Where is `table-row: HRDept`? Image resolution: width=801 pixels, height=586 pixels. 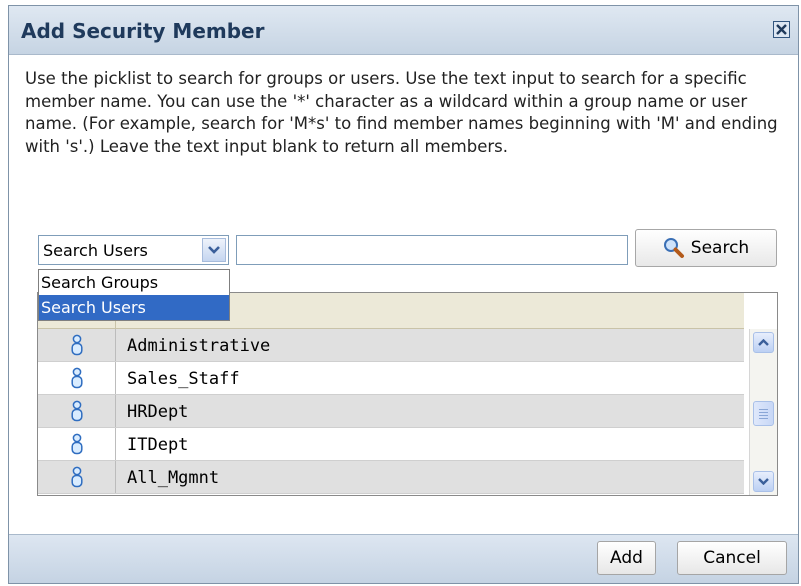
table-row: HRDept is located at coordinates (391, 411).